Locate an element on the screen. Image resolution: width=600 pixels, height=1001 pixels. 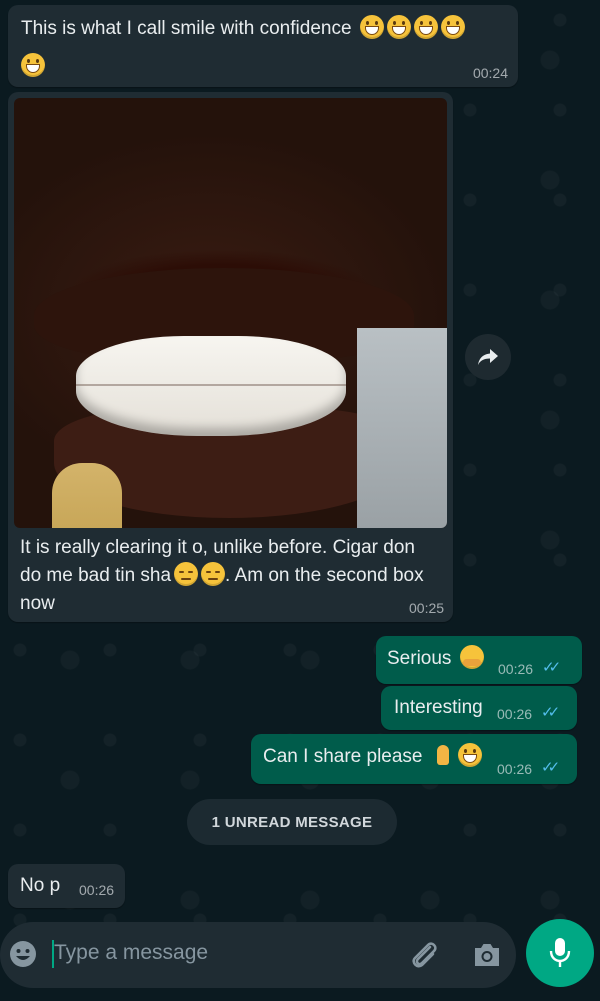
camera-icon is located at coordinates (487, 955).